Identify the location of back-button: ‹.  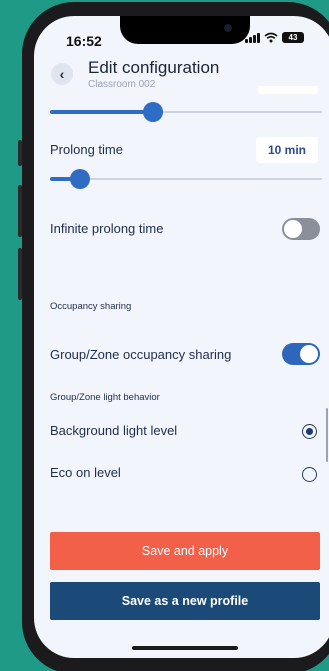
(62, 74).